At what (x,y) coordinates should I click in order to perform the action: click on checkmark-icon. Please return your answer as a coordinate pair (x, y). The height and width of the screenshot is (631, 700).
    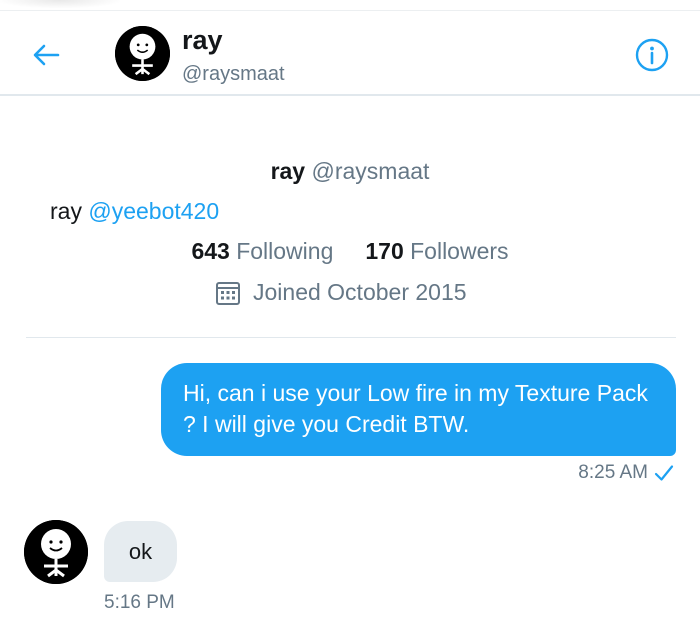
    Looking at the image, I should click on (664, 473).